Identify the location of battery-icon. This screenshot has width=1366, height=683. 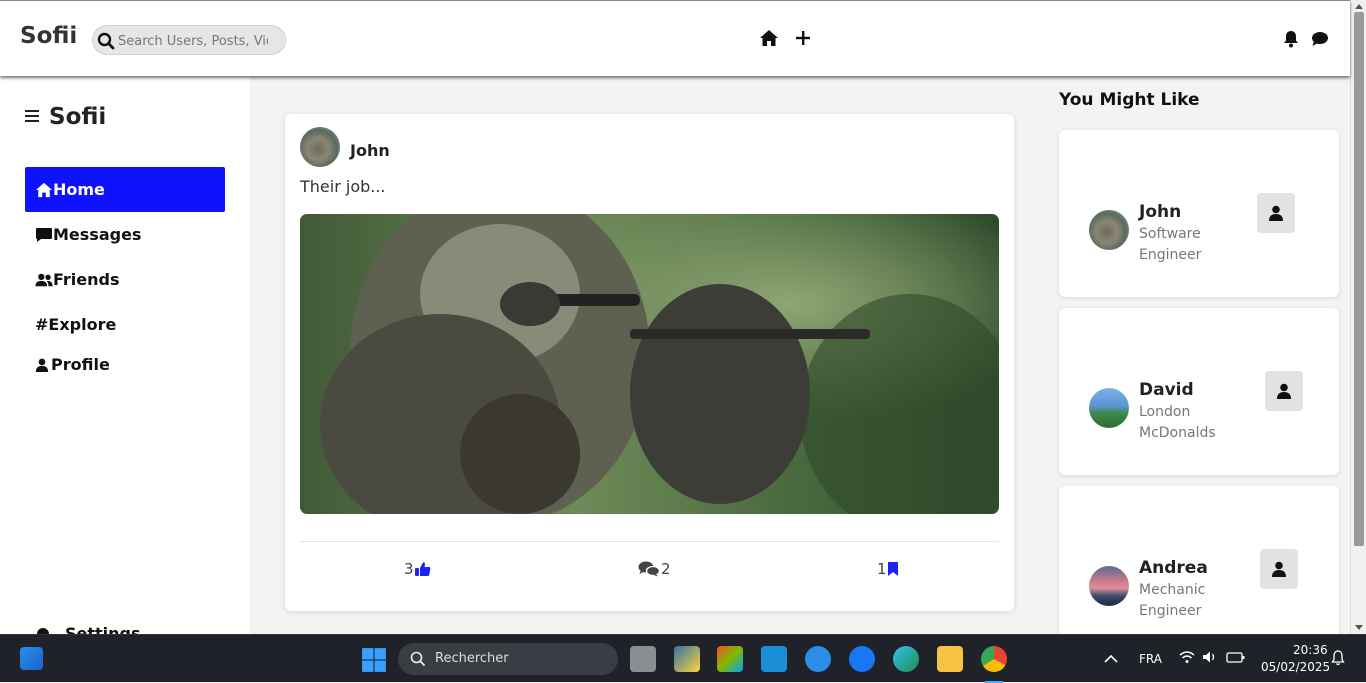
(1236, 657).